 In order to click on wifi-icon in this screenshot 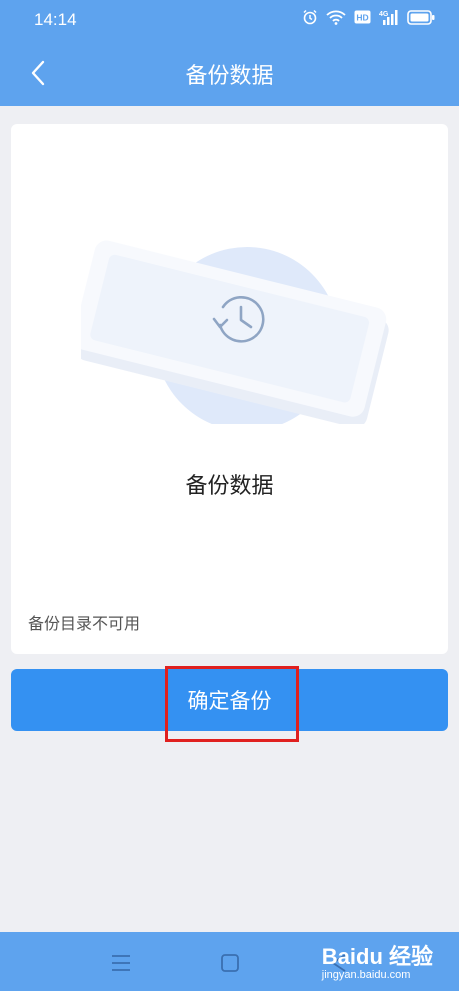, I will do `click(336, 17)`.